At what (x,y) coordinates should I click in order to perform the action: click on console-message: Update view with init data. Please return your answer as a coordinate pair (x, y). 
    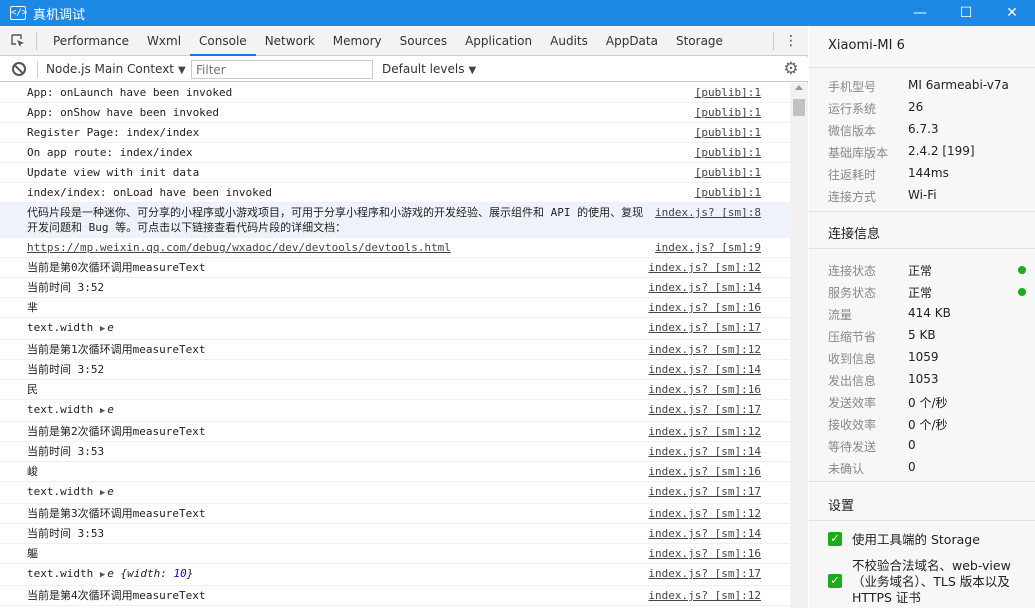
    Looking at the image, I should click on (113, 172).